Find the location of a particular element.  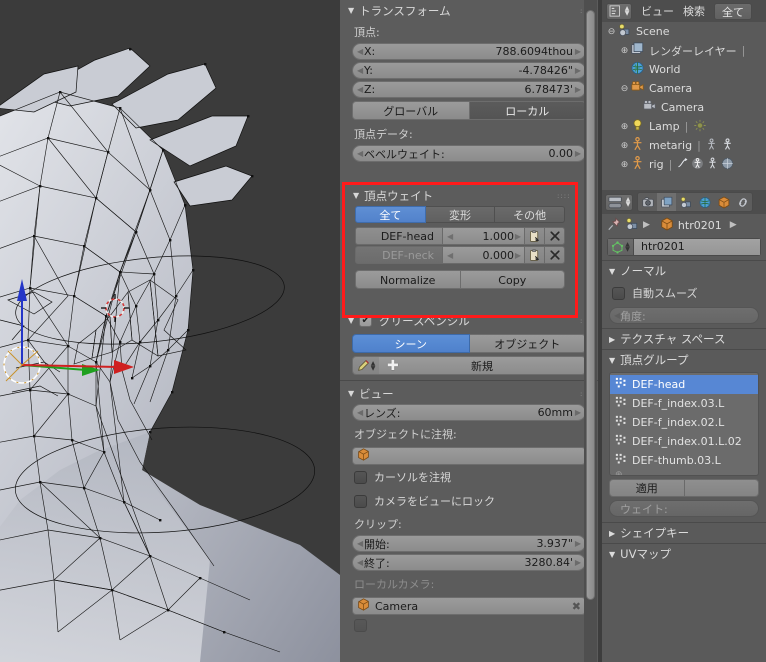

outliner-row-rig: ⊕ rig | is located at coordinates (684, 164).